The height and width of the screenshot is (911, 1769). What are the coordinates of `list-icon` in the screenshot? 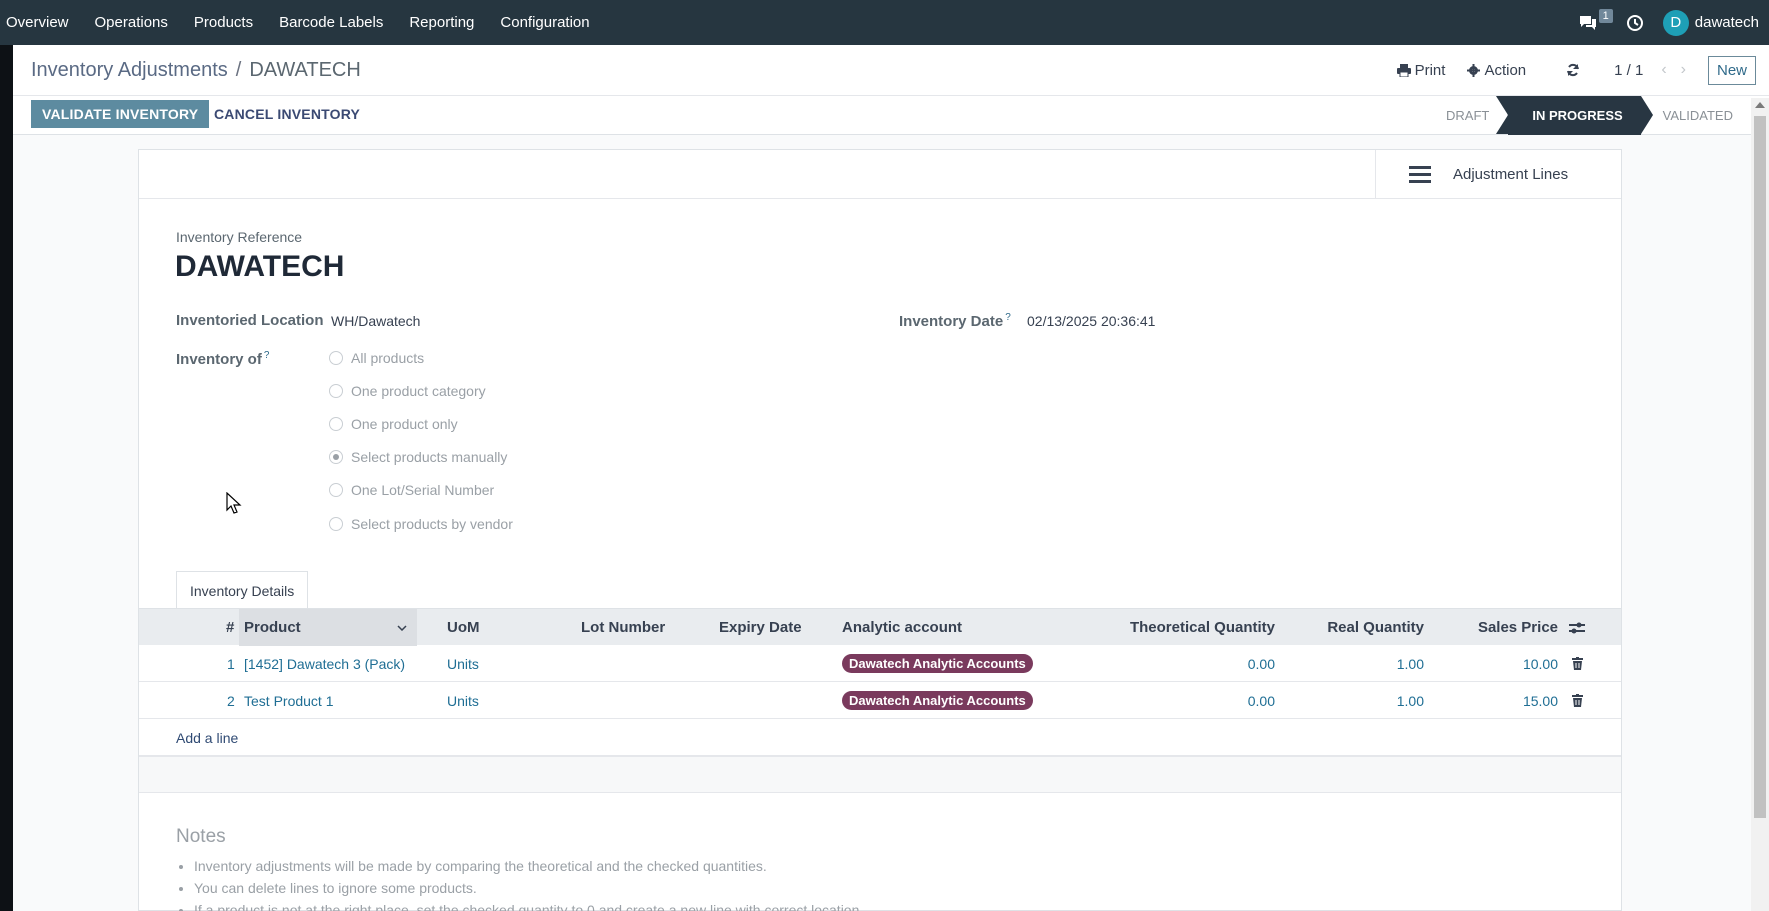 It's located at (1420, 174).